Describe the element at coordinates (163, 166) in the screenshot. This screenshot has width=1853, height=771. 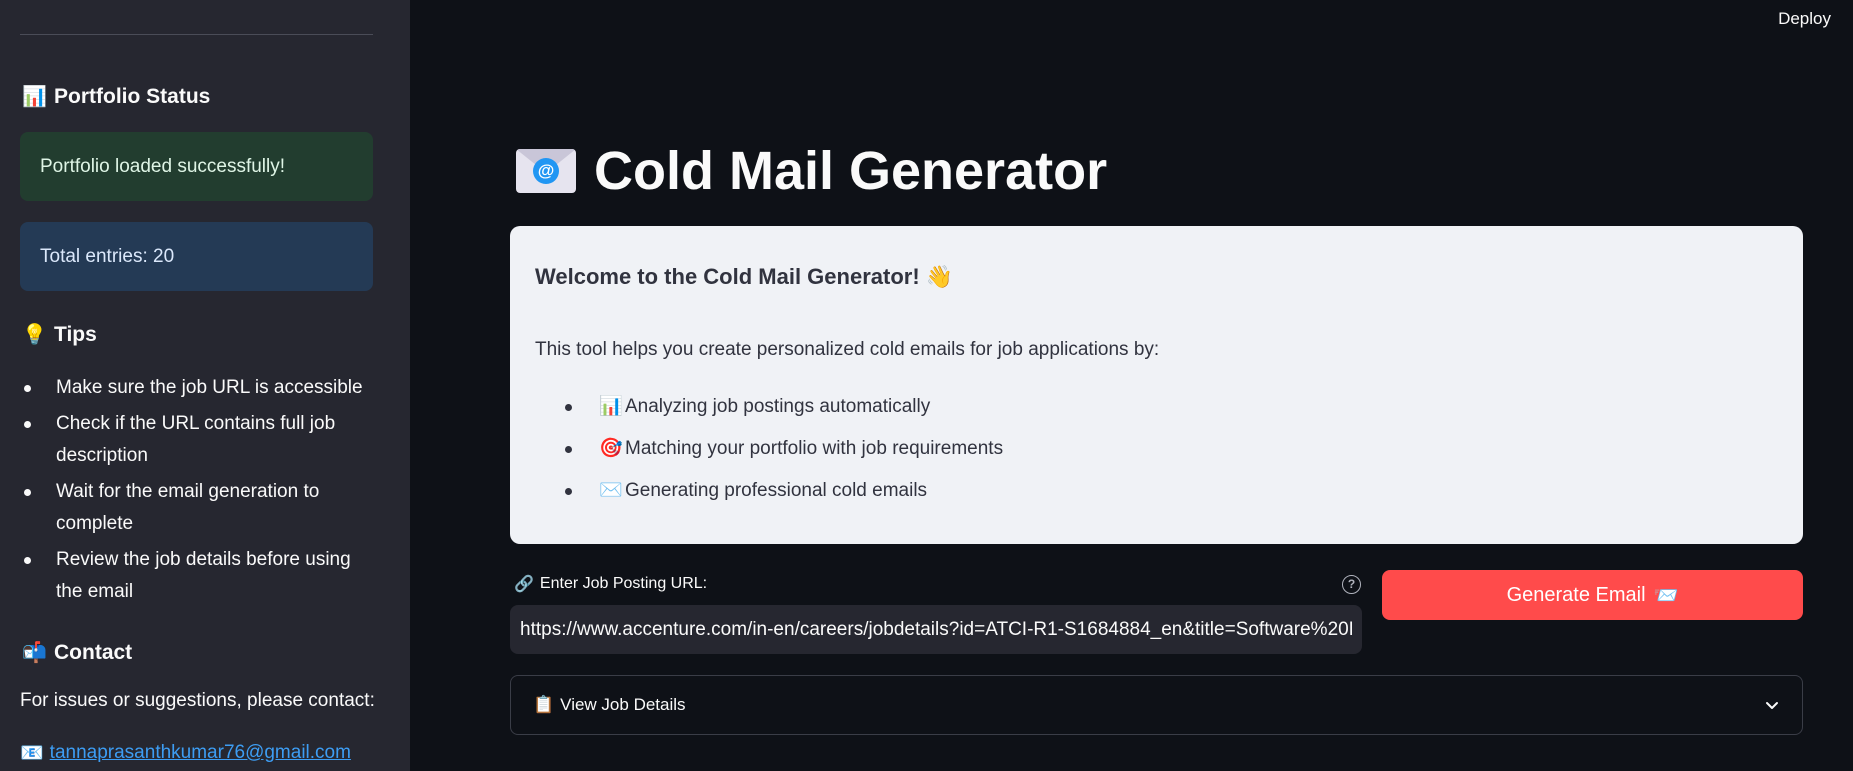
I see `success-message: Portfolio loaded successfully!` at that location.